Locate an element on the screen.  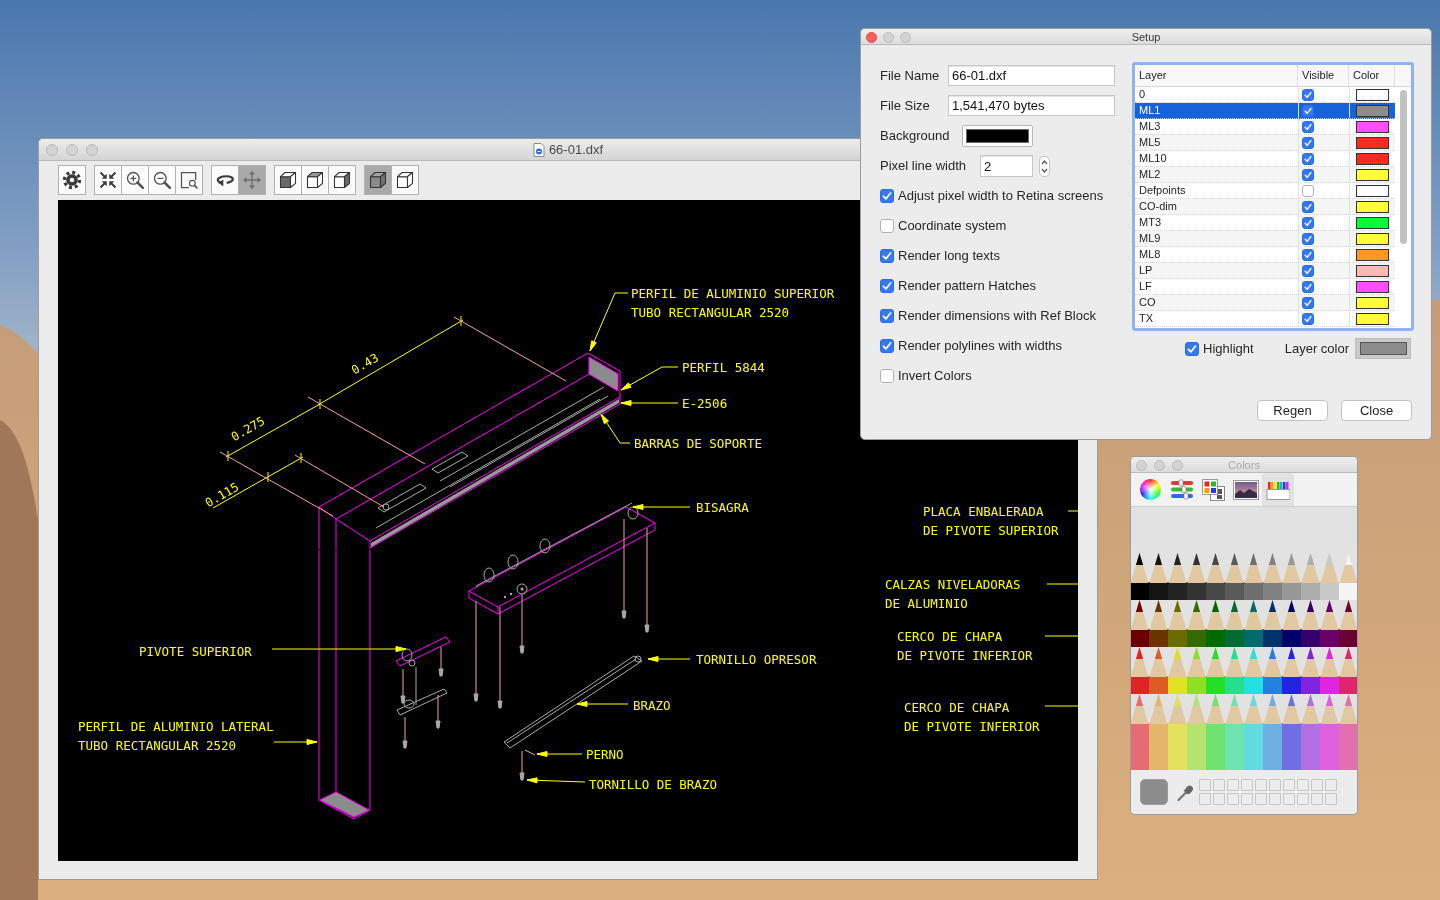
stepper is located at coordinates (1044, 166).